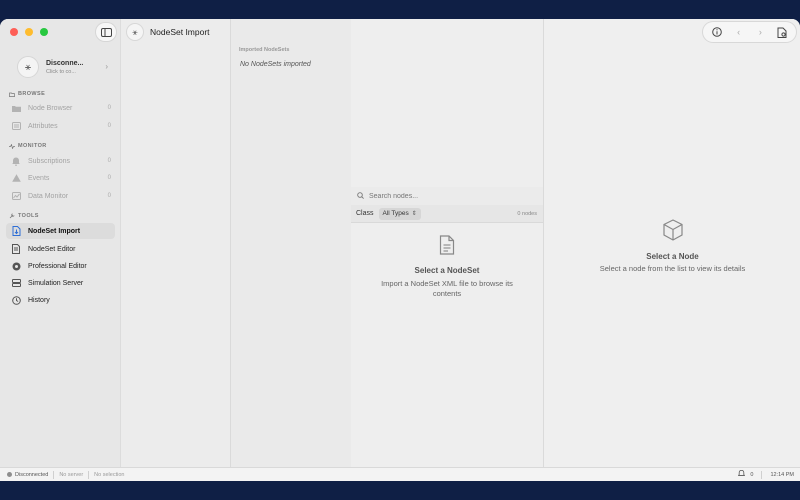 This screenshot has height=500, width=800. Describe the element at coordinates (742, 474) in the screenshot. I see `notifications-bell-icon` at that location.